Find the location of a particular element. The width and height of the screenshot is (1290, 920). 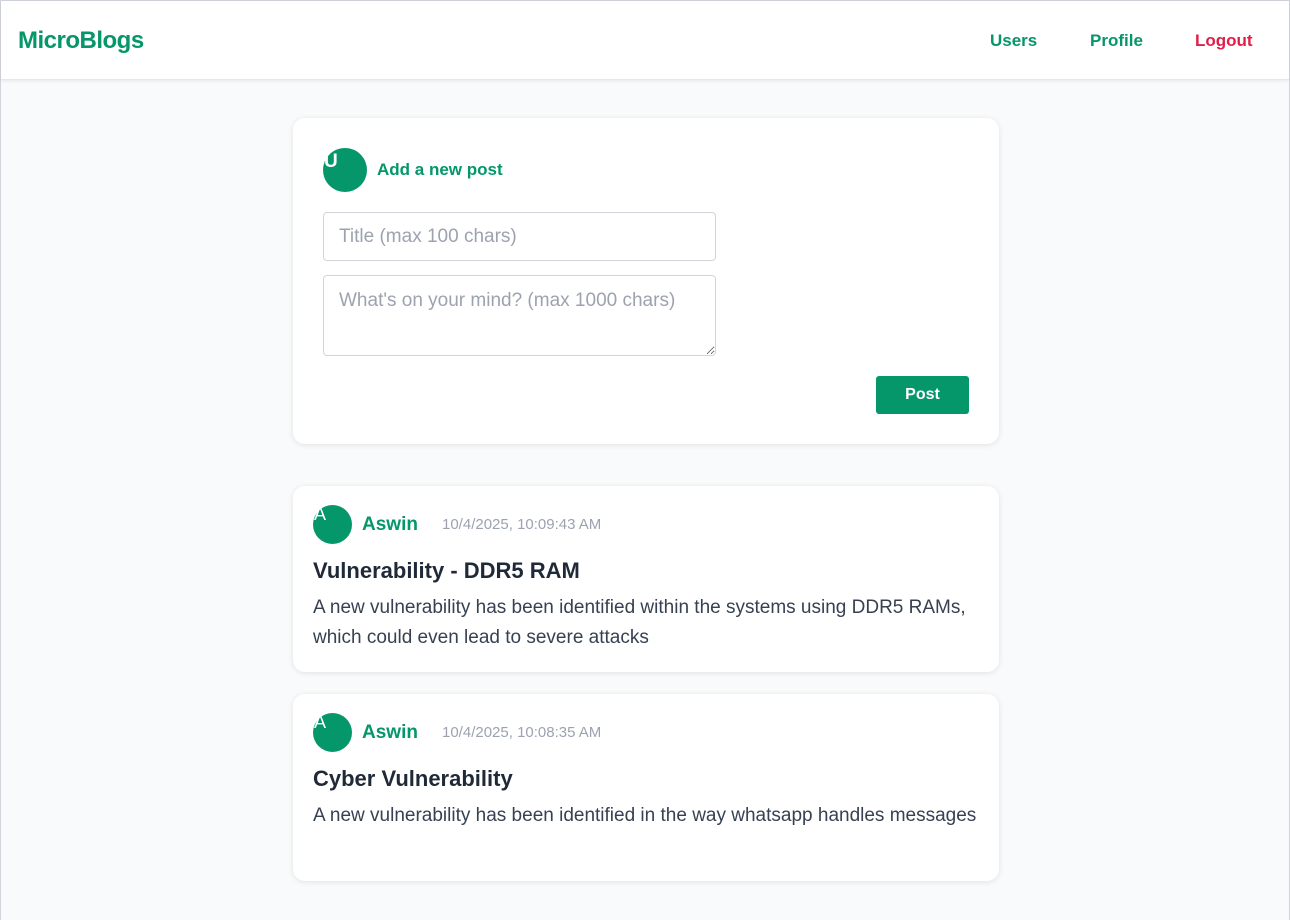

post-body-textarea is located at coordinates (519, 315).